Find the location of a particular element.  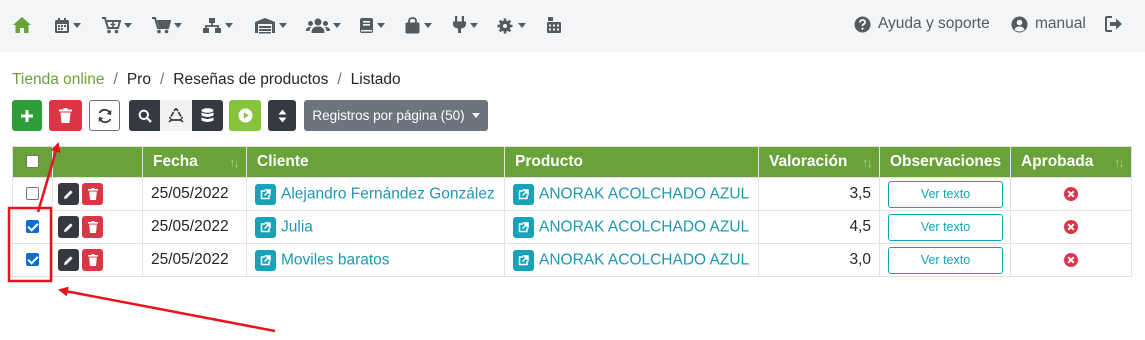

play-button is located at coordinates (245, 115).